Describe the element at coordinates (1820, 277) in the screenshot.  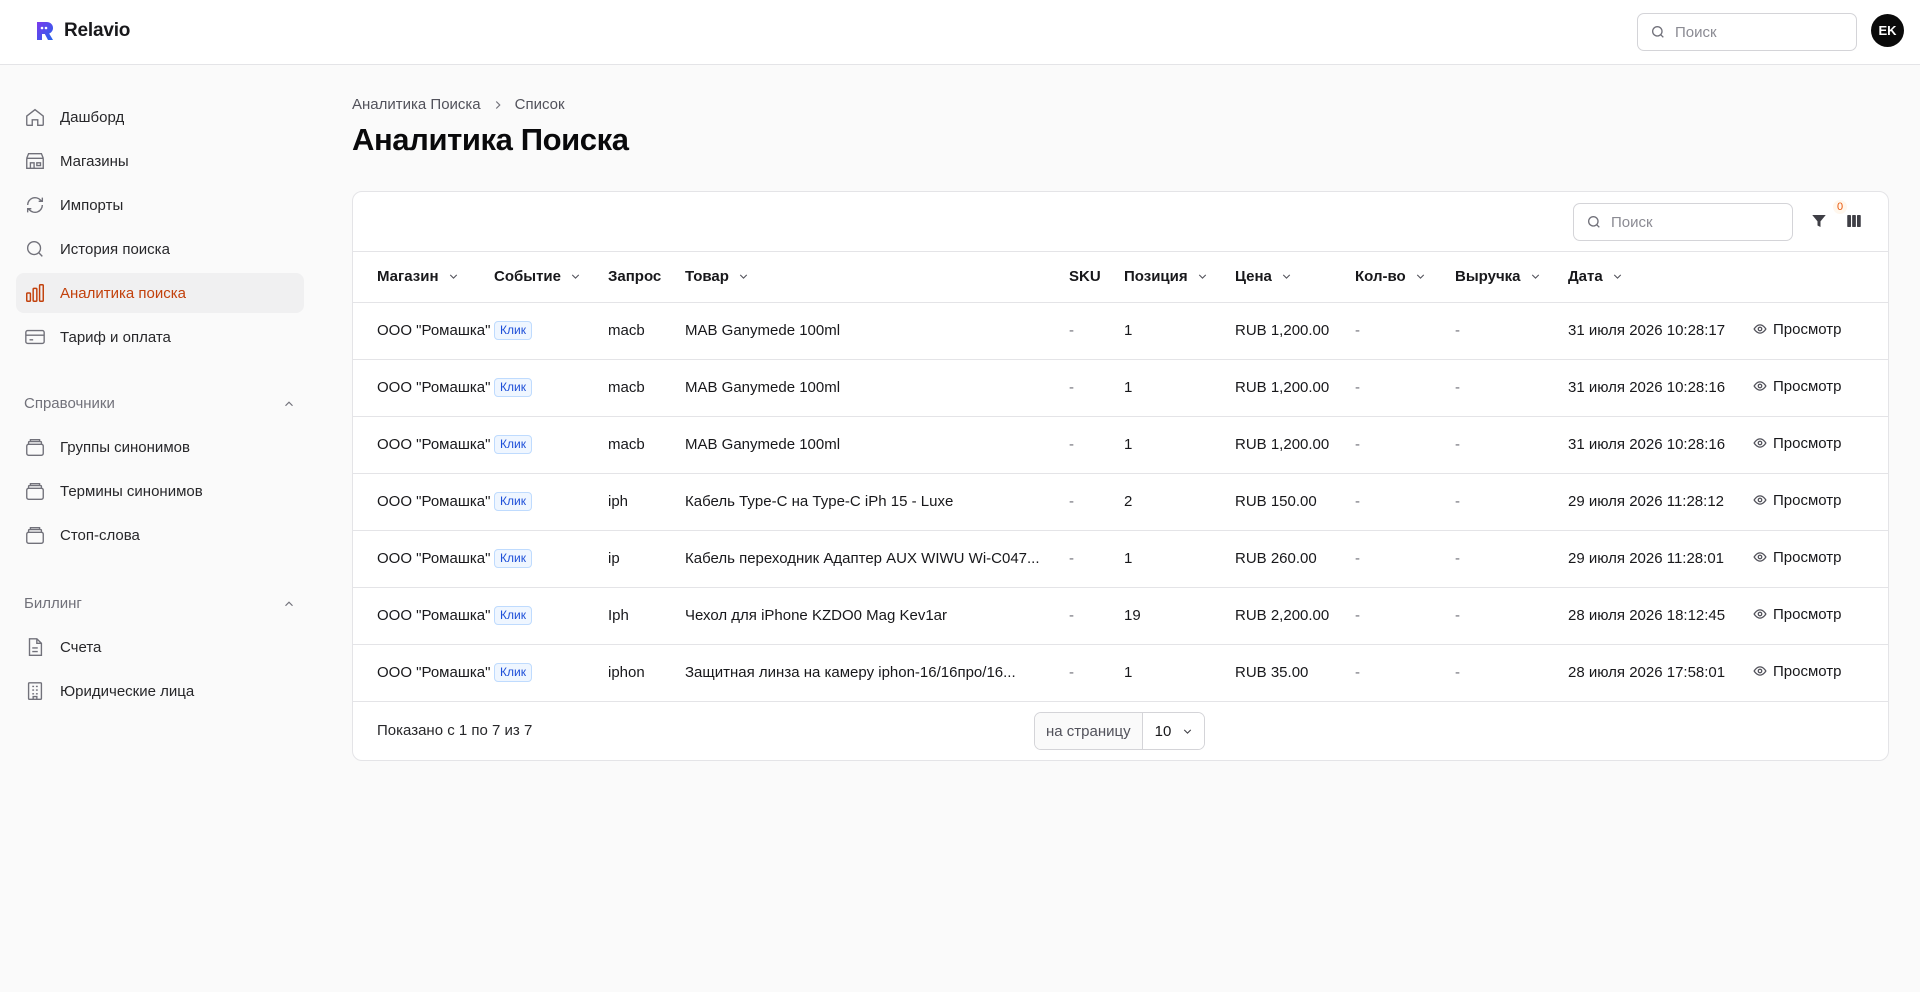
I see `column-header-actions` at that location.